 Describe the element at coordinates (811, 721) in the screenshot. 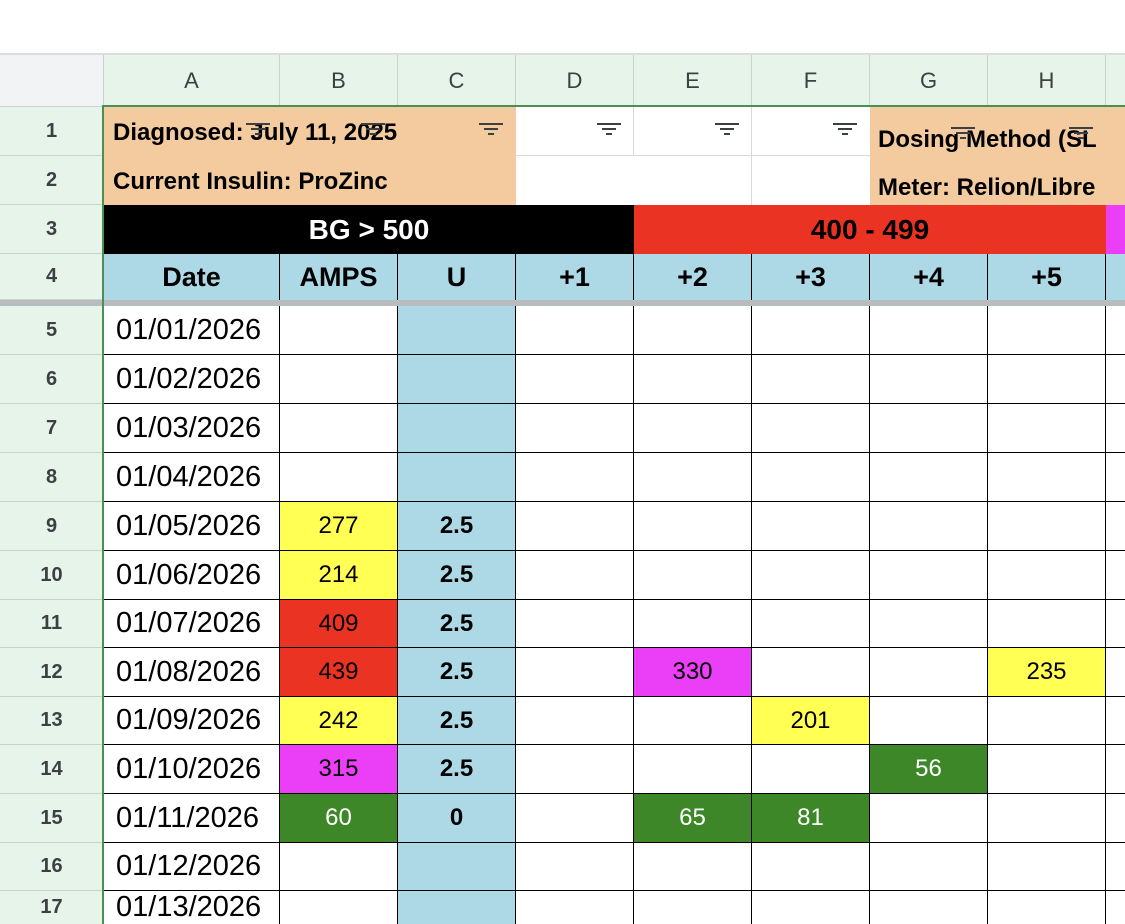

I see `reading-cell-f13: 201` at that location.